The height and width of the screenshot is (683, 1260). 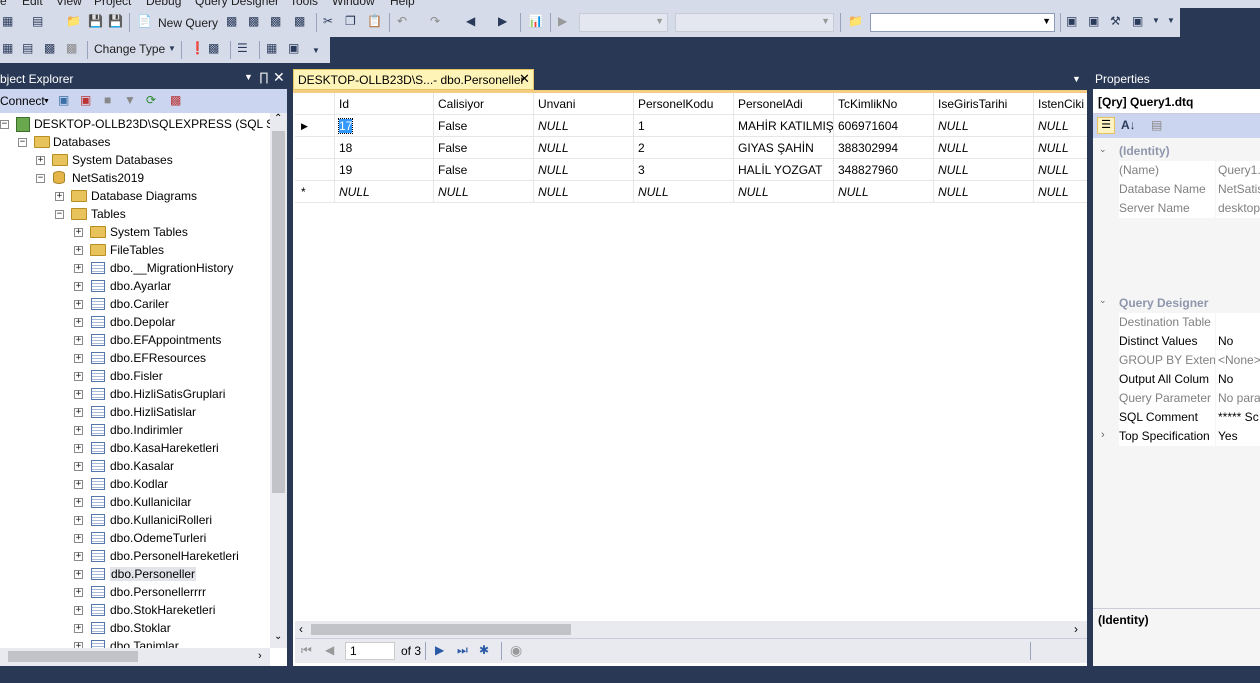 I want to click on copy-icon: ❐, so click(x=350, y=21).